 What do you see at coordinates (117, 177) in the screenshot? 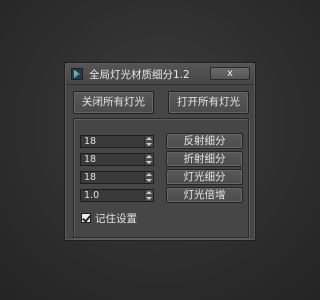
I see `light-subdivs-spinner: 18` at bounding box center [117, 177].